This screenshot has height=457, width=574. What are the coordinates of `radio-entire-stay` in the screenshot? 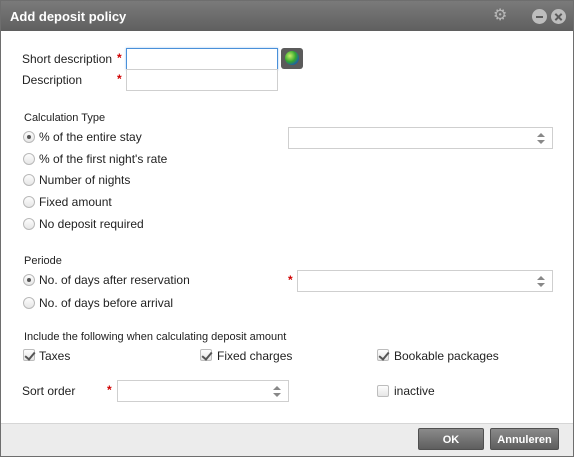 It's located at (29, 137).